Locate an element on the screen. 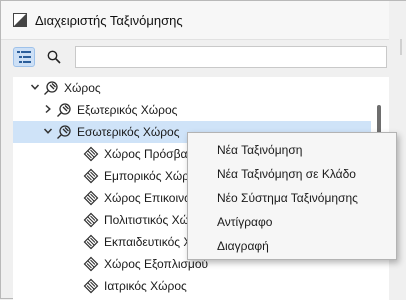  menu-item-duplicate: Αντίγραφο is located at coordinates (292, 222).